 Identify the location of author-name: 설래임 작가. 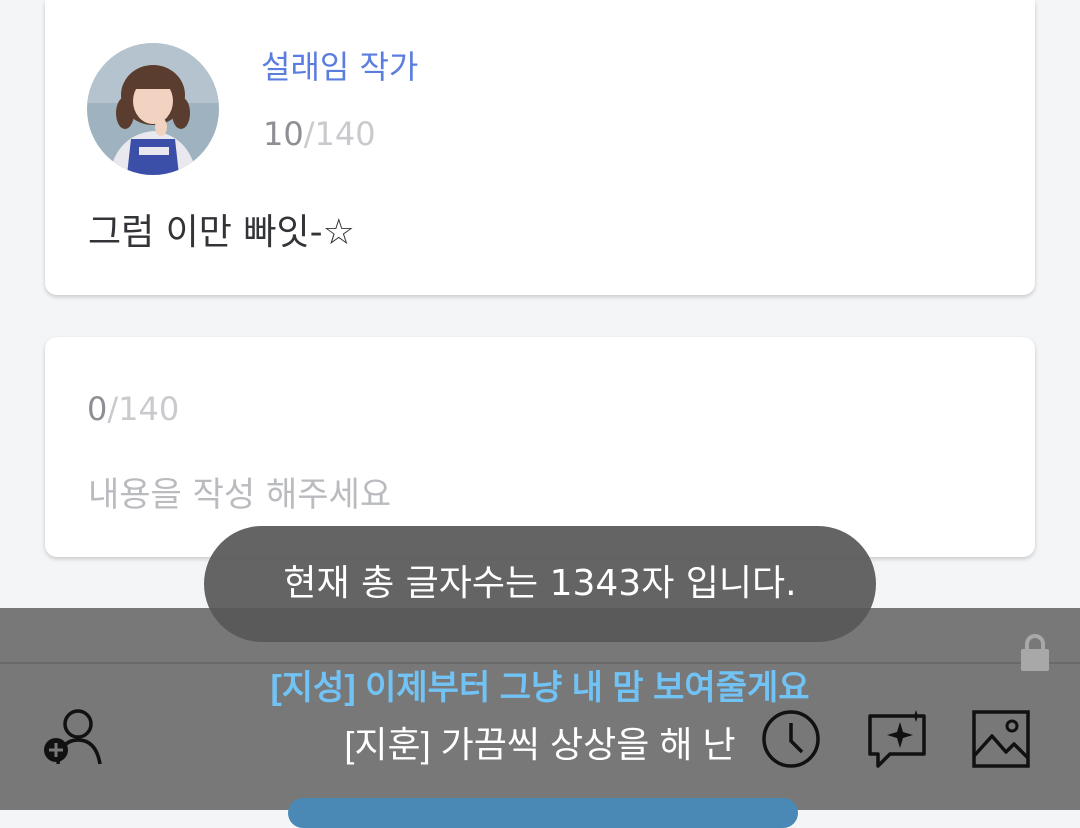
(339, 65).